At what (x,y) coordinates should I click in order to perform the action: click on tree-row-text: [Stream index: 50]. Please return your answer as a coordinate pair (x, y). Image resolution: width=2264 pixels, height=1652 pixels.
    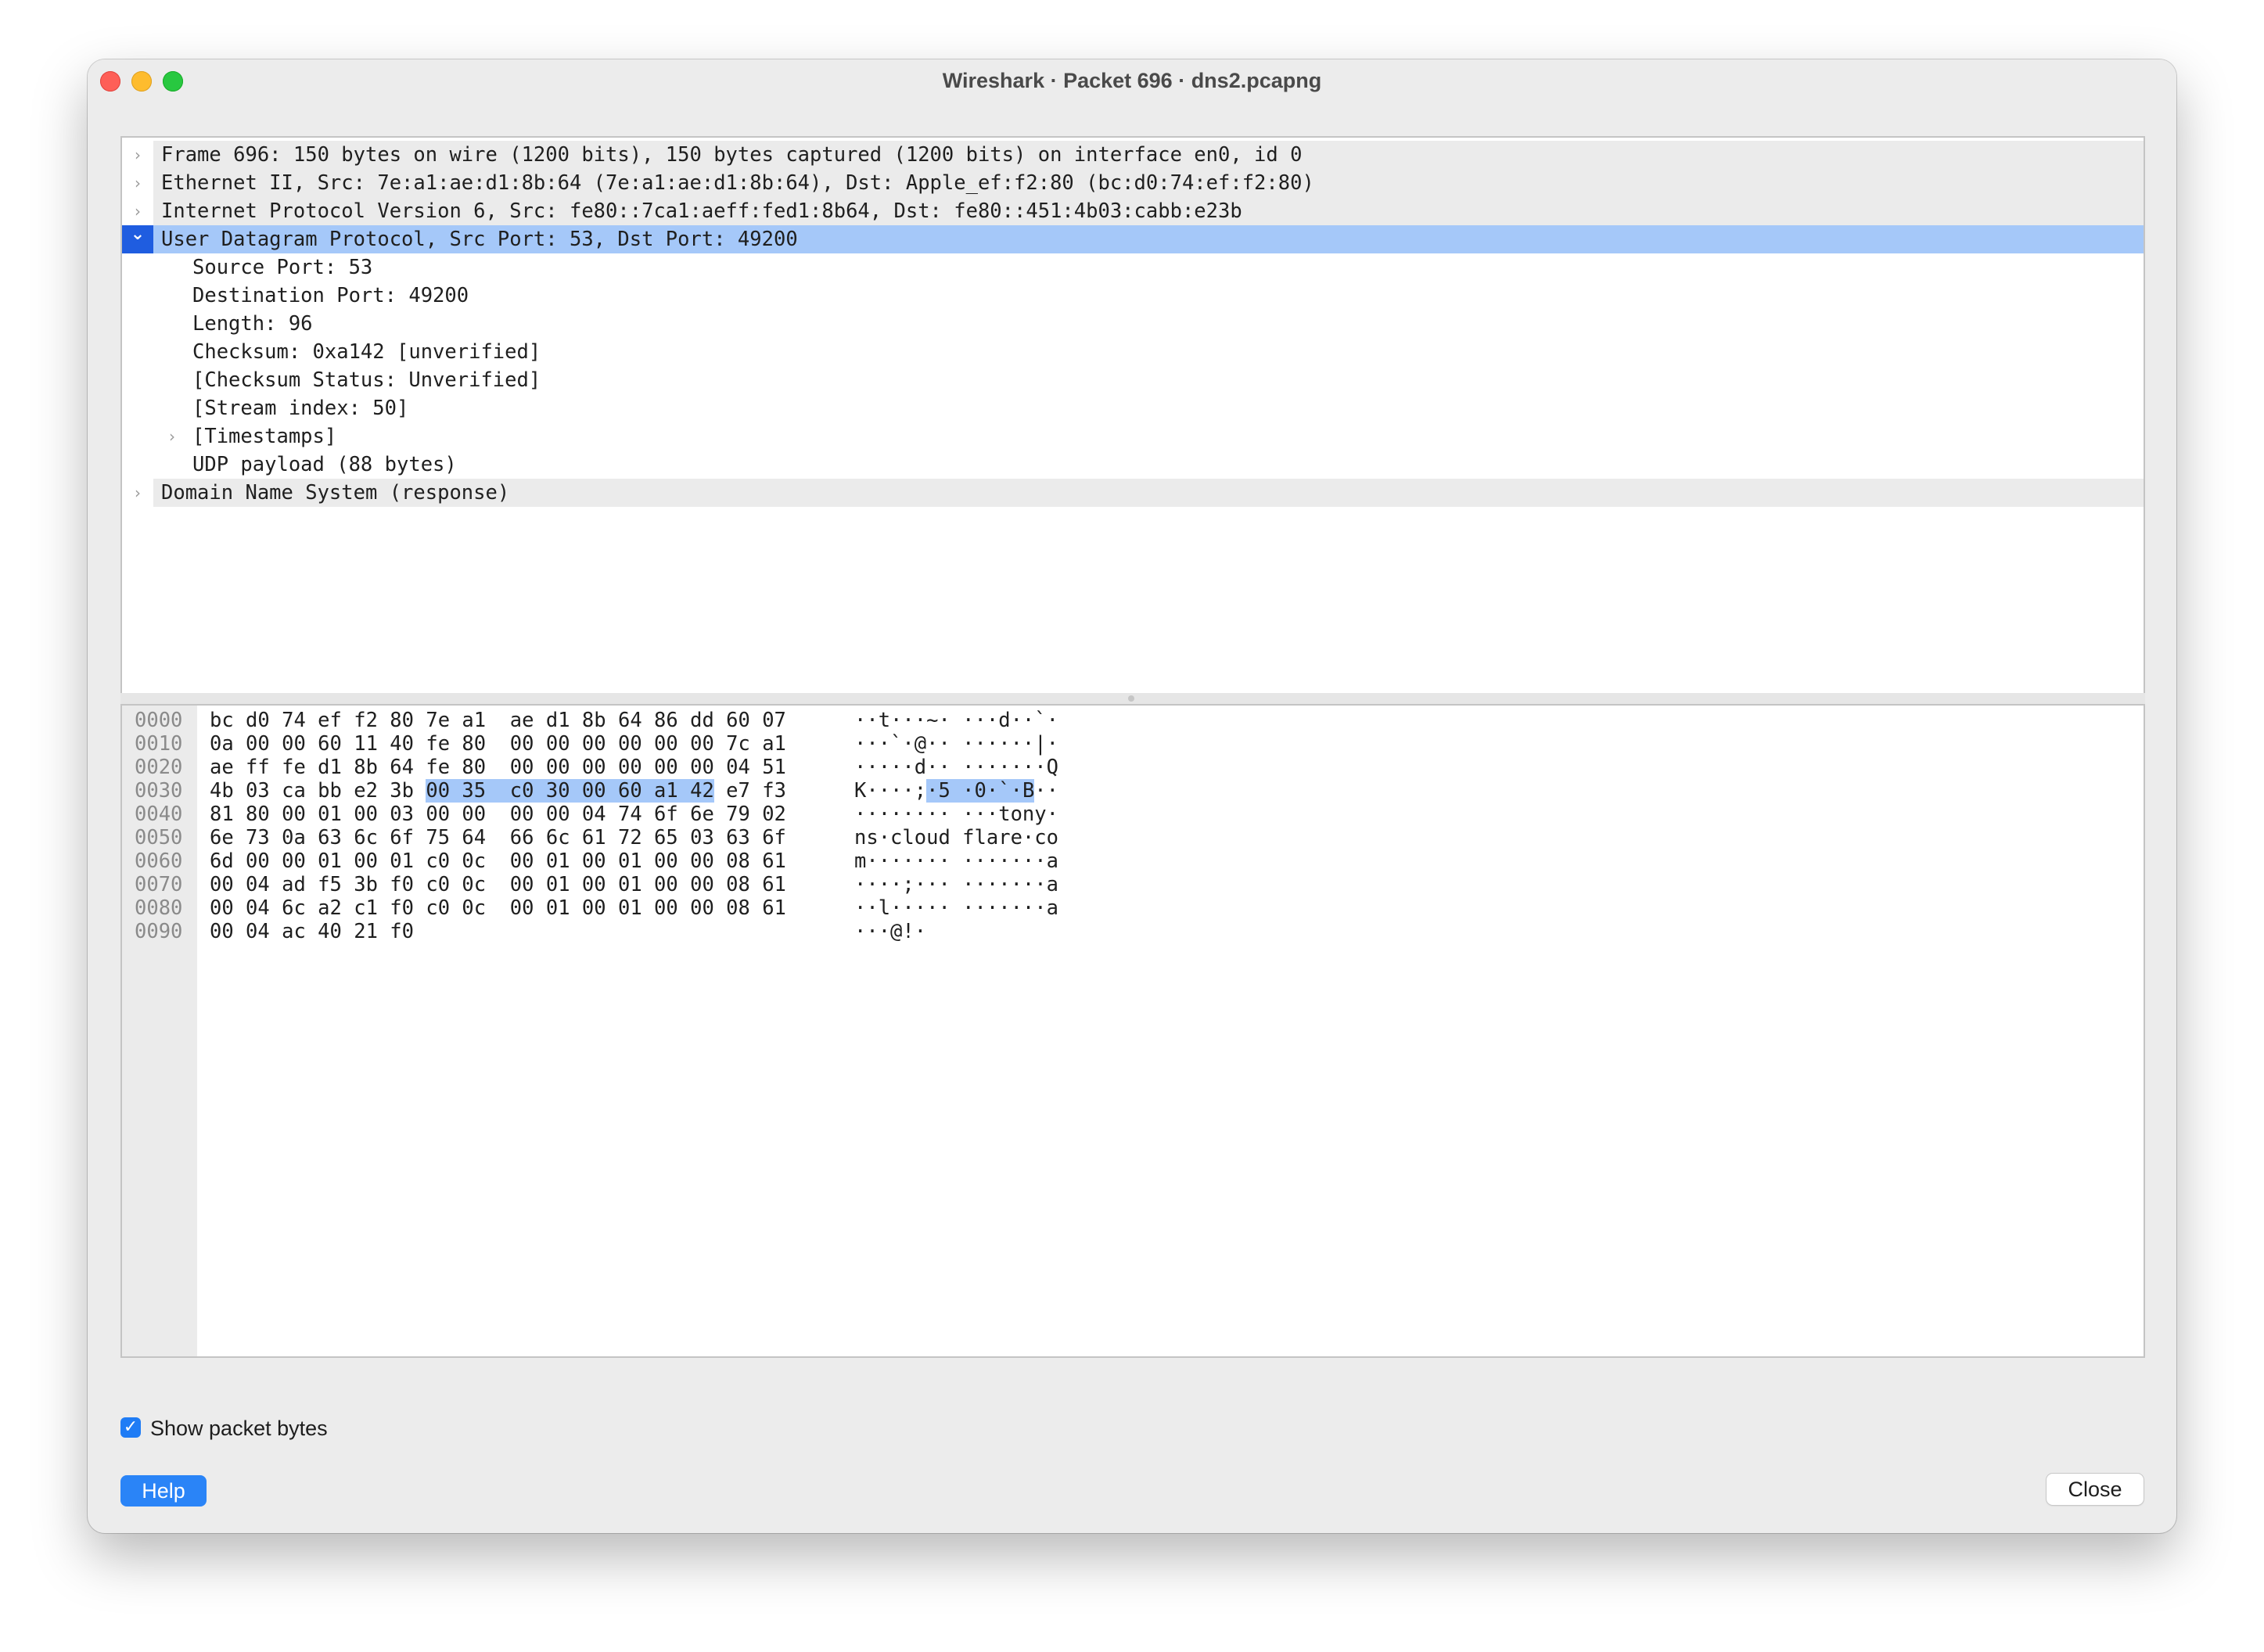
    Looking at the image, I should click on (300, 409).